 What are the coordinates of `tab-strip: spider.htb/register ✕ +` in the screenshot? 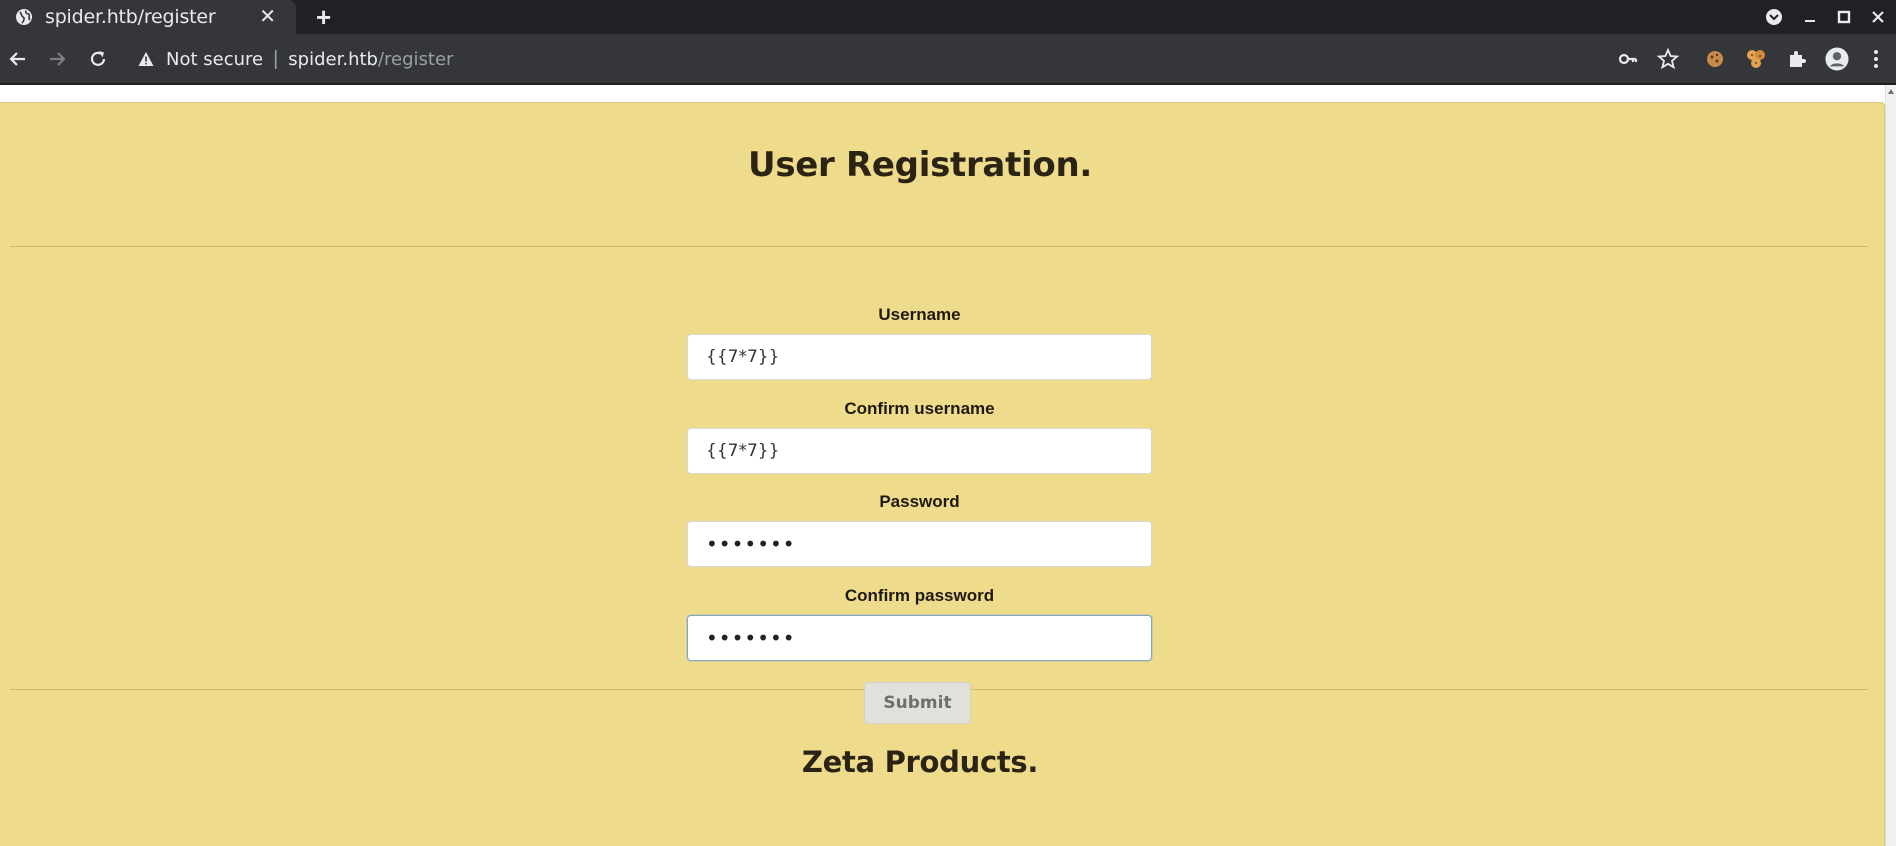 It's located at (948, 17).